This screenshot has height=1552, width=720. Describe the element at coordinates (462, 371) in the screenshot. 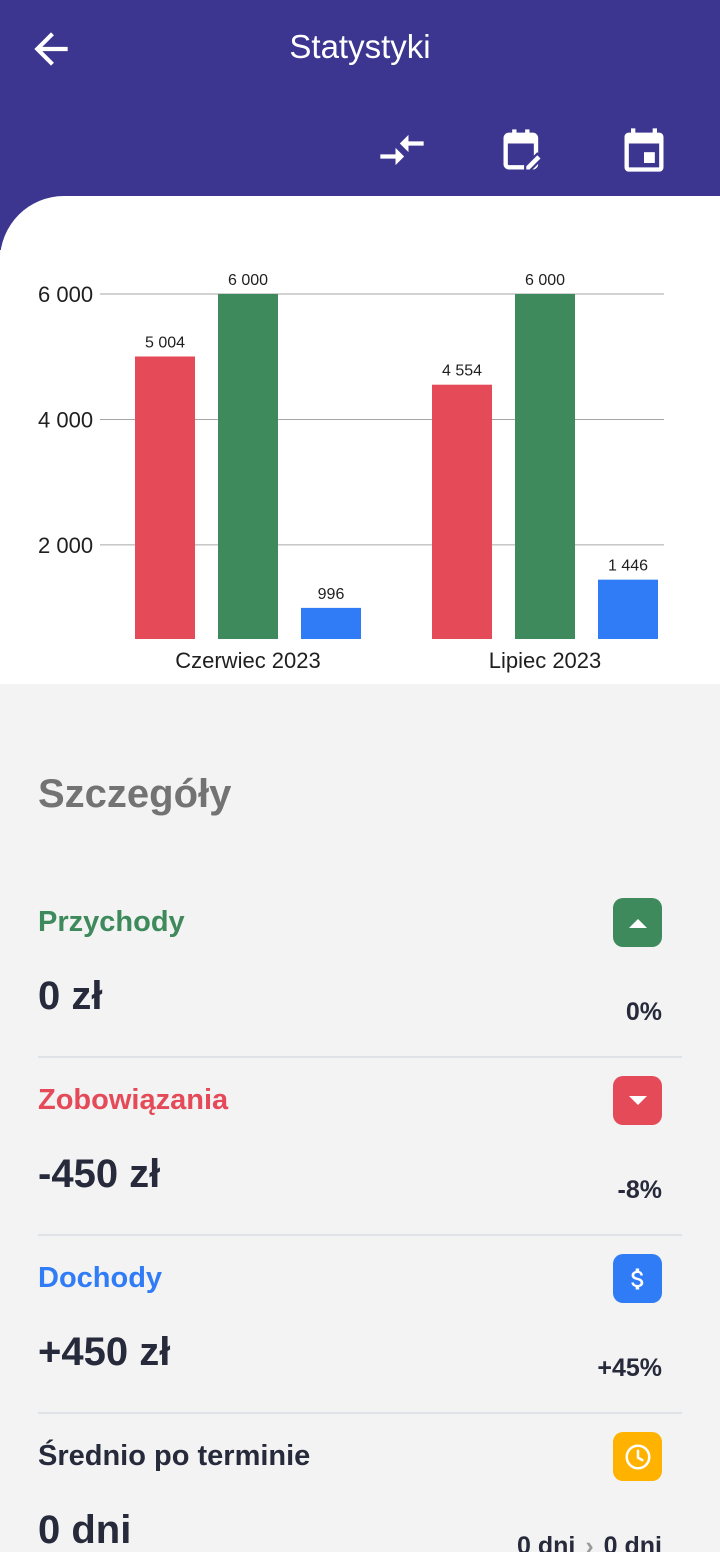

I see `bar-value-label: 4 554` at that location.